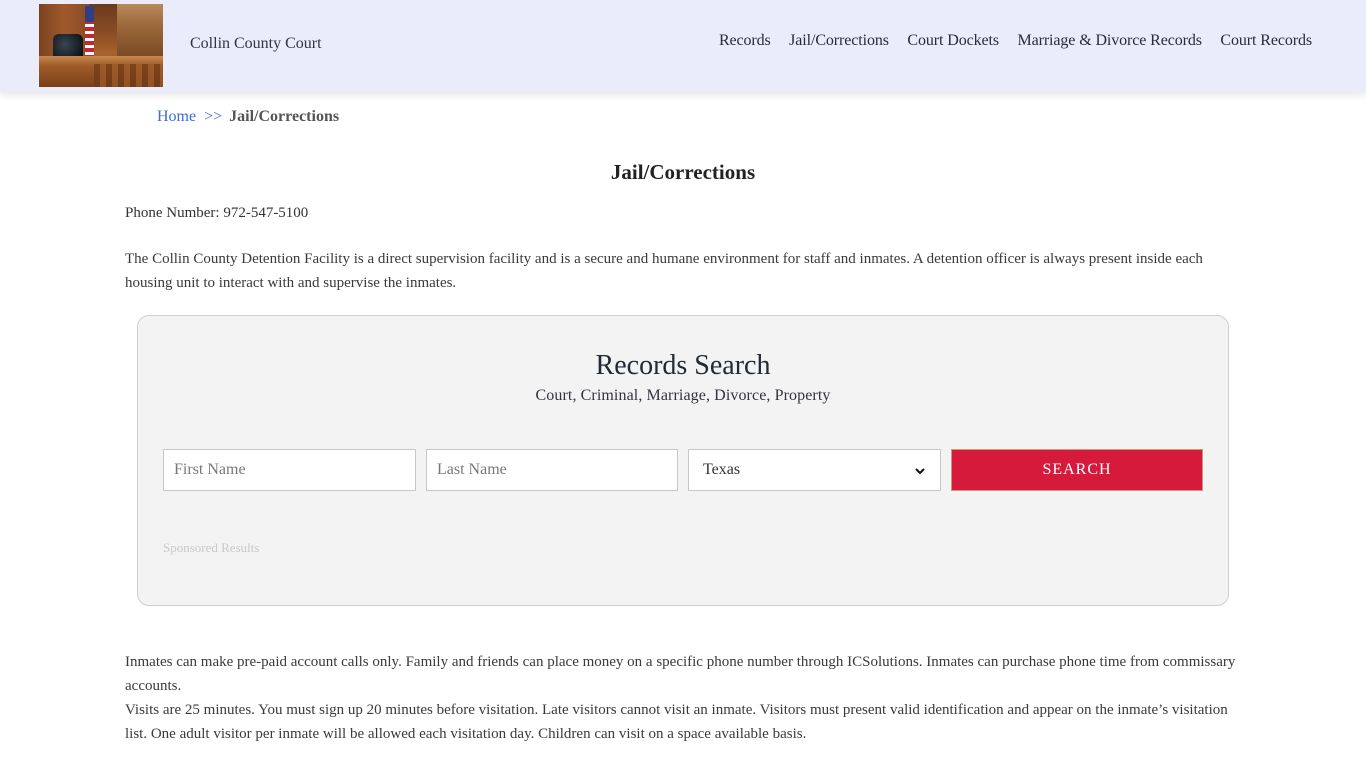 The width and height of the screenshot is (1366, 768). Describe the element at coordinates (722, 469) in the screenshot. I see `state-select-value: Texas` at that location.